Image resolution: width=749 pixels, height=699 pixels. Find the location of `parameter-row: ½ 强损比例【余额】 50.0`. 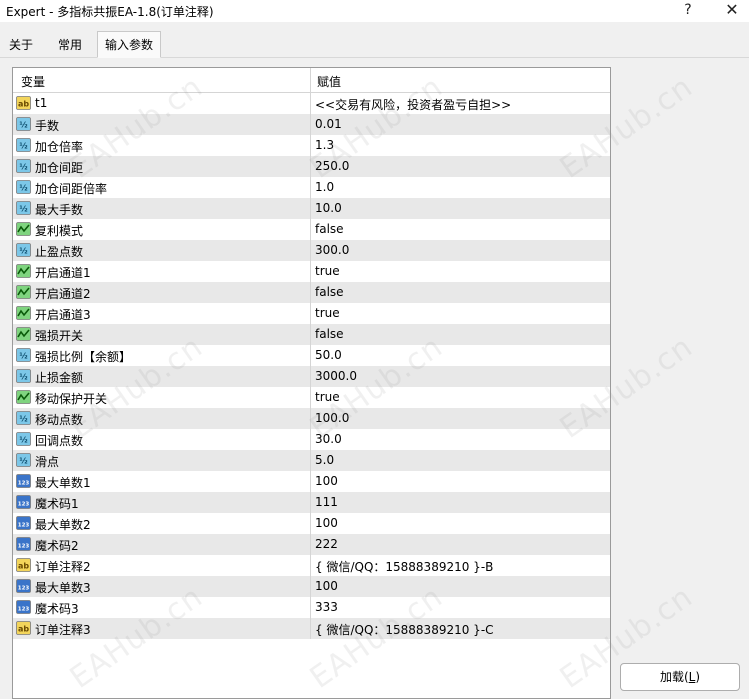

parameter-row: ½ 强损比例【余额】 50.0 is located at coordinates (311, 355).